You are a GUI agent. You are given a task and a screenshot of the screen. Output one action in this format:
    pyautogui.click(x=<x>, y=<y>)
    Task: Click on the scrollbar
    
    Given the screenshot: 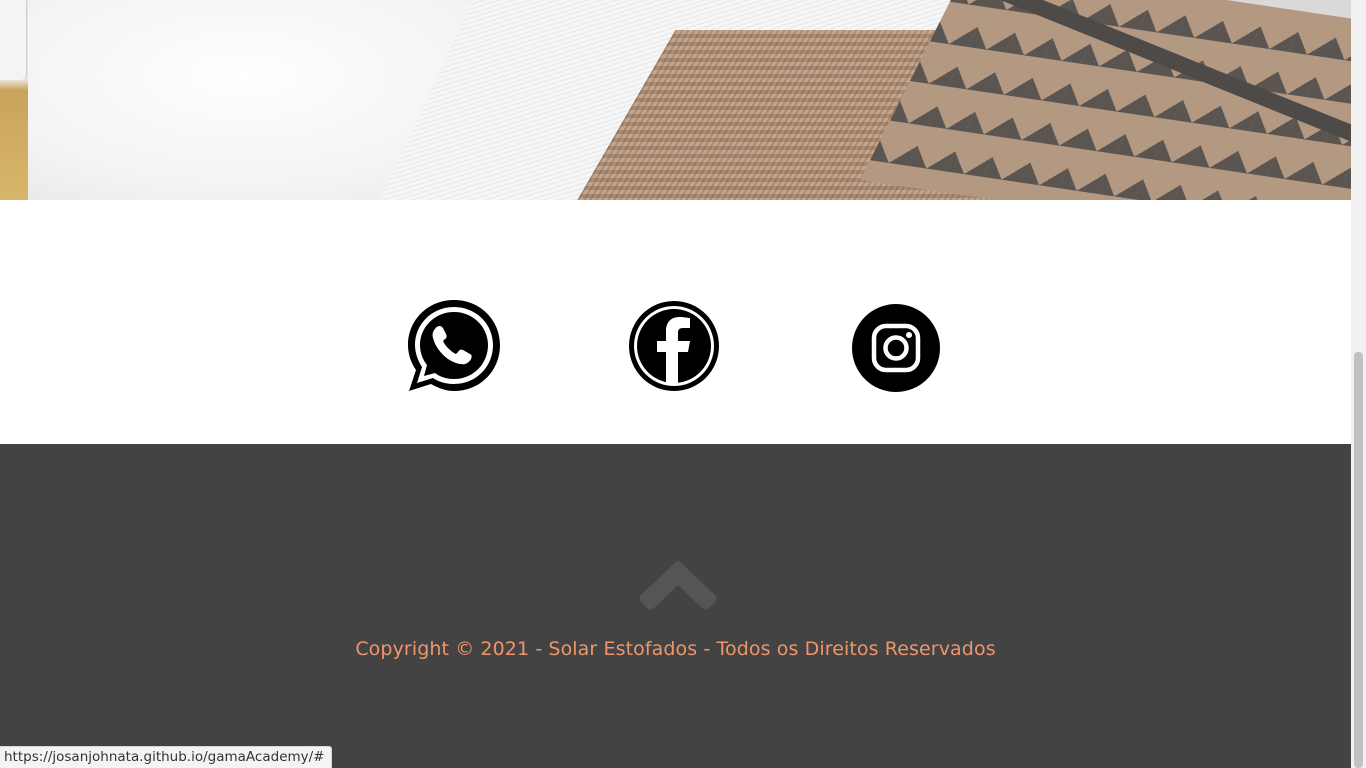 What is the action you would take?
    pyautogui.click(x=1358, y=384)
    